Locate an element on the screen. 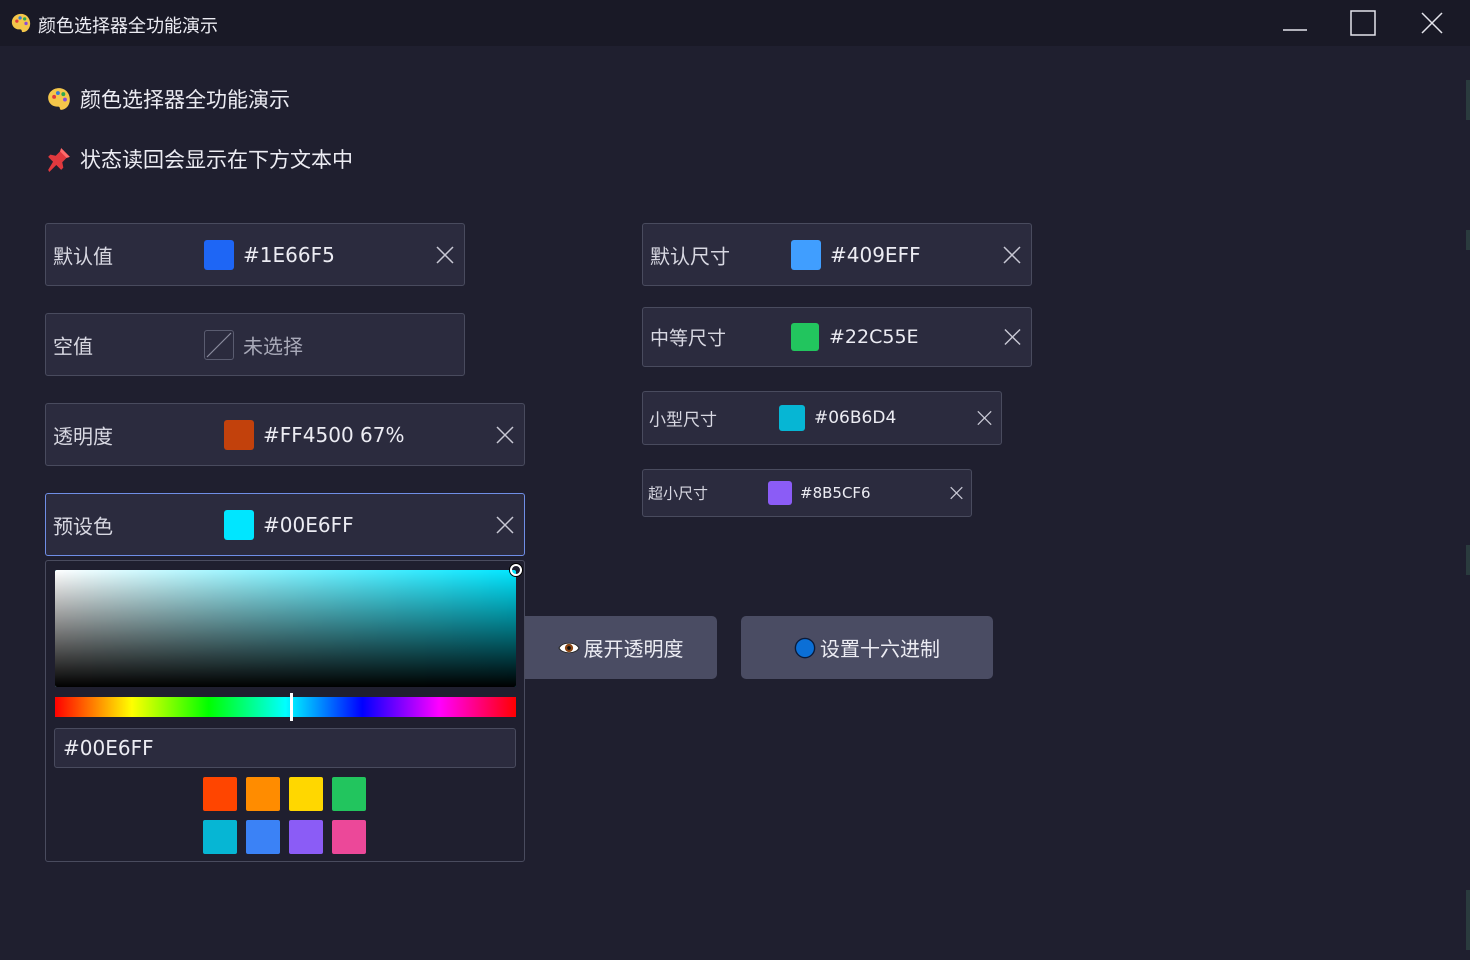 The width and height of the screenshot is (1470, 960). preset-color-green is located at coordinates (349, 794).